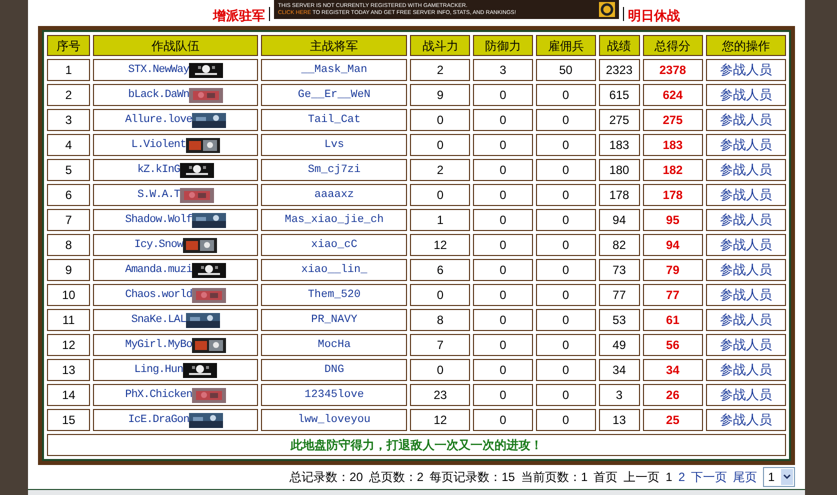 Image resolution: width=837 pixels, height=495 pixels. What do you see at coordinates (158, 170) in the screenshot?
I see `team-name: kZ.kInG` at bounding box center [158, 170].